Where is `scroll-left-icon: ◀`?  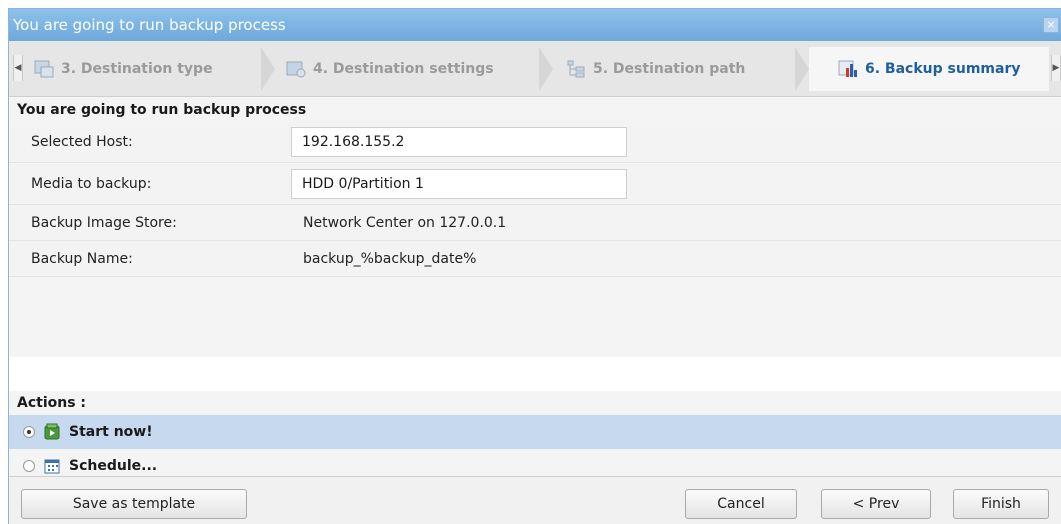
scroll-left-icon: ◀ is located at coordinates (18, 68).